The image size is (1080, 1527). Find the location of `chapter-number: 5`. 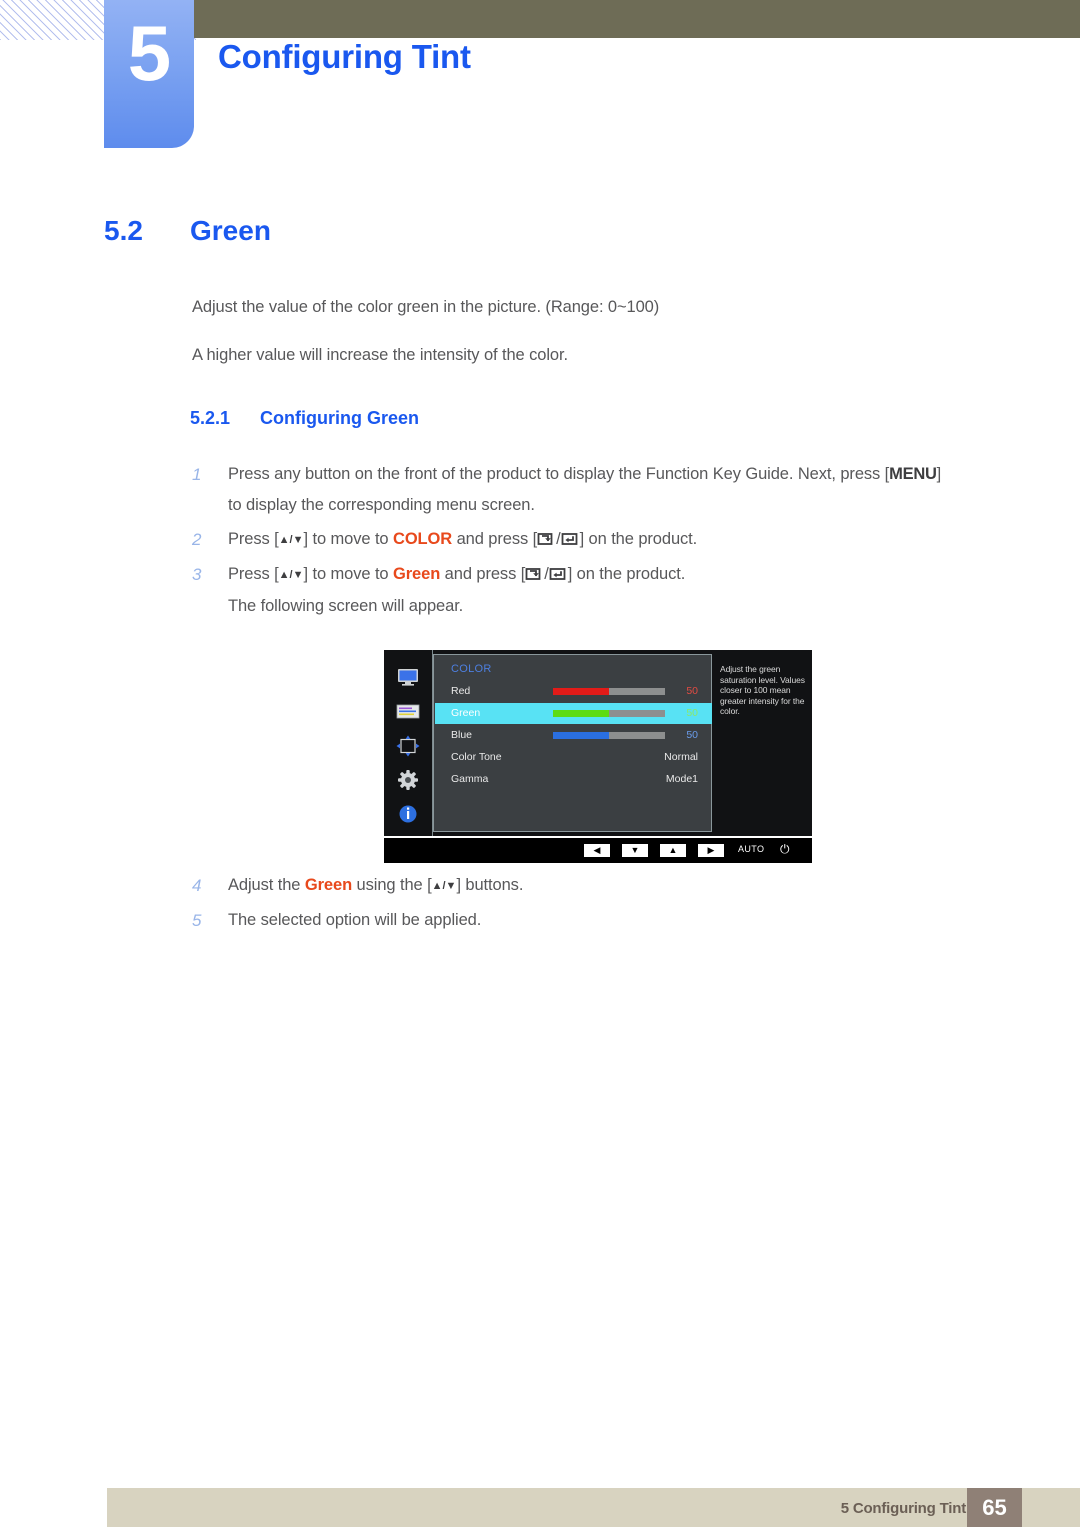

chapter-number: 5 is located at coordinates (149, 53).